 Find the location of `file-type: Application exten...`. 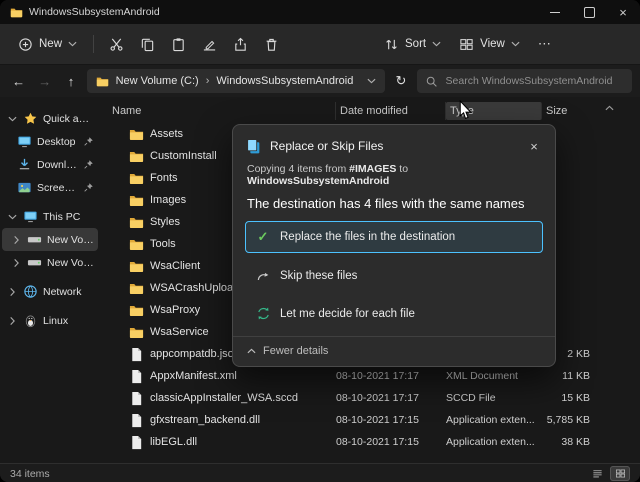

file-type: Application exten... is located at coordinates (490, 420).